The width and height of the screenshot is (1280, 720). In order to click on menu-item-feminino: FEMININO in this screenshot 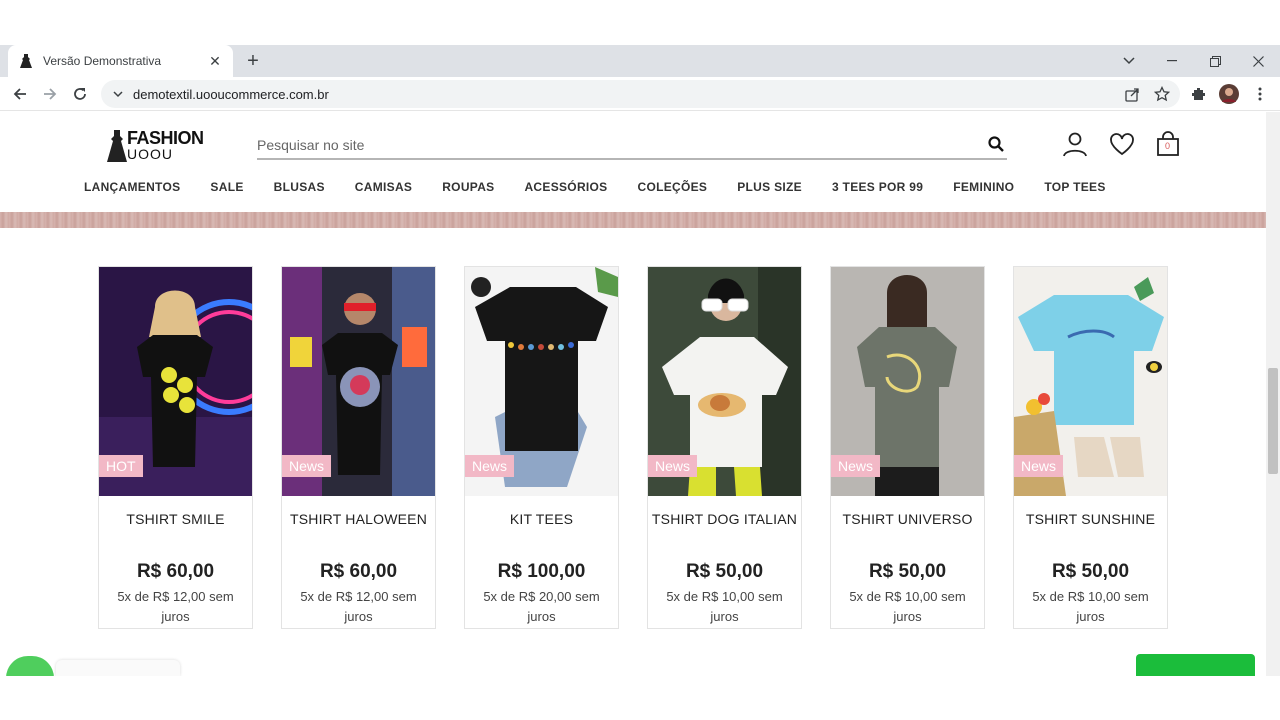, I will do `click(983, 188)`.